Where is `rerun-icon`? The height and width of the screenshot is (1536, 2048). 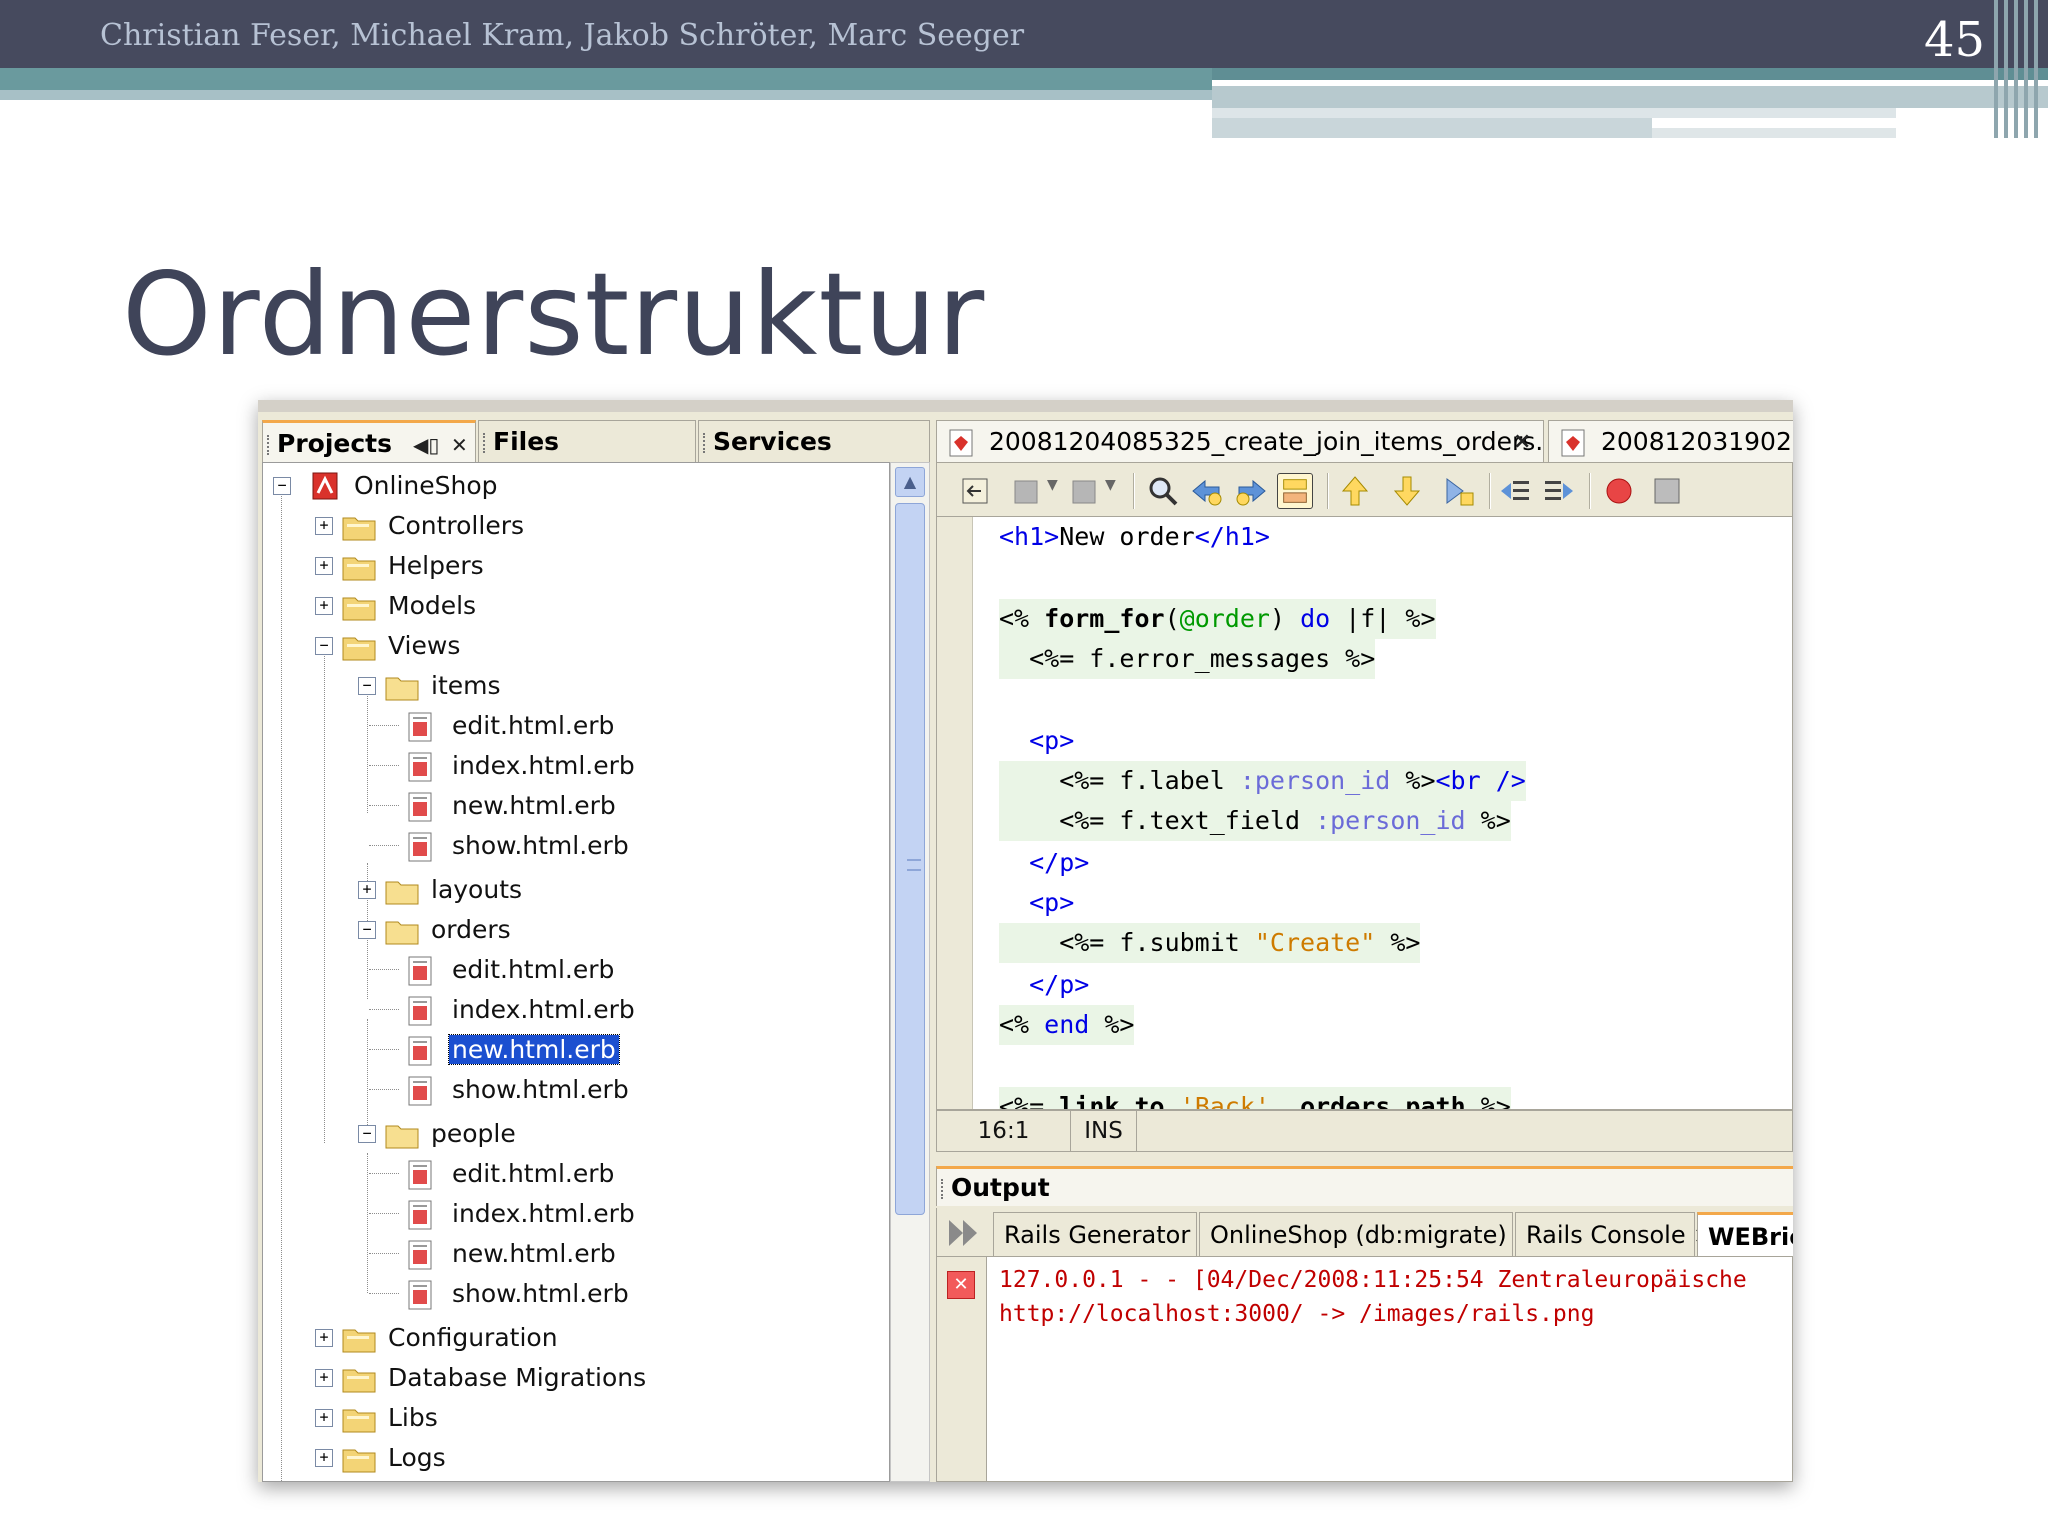 rerun-icon is located at coordinates (964, 1233).